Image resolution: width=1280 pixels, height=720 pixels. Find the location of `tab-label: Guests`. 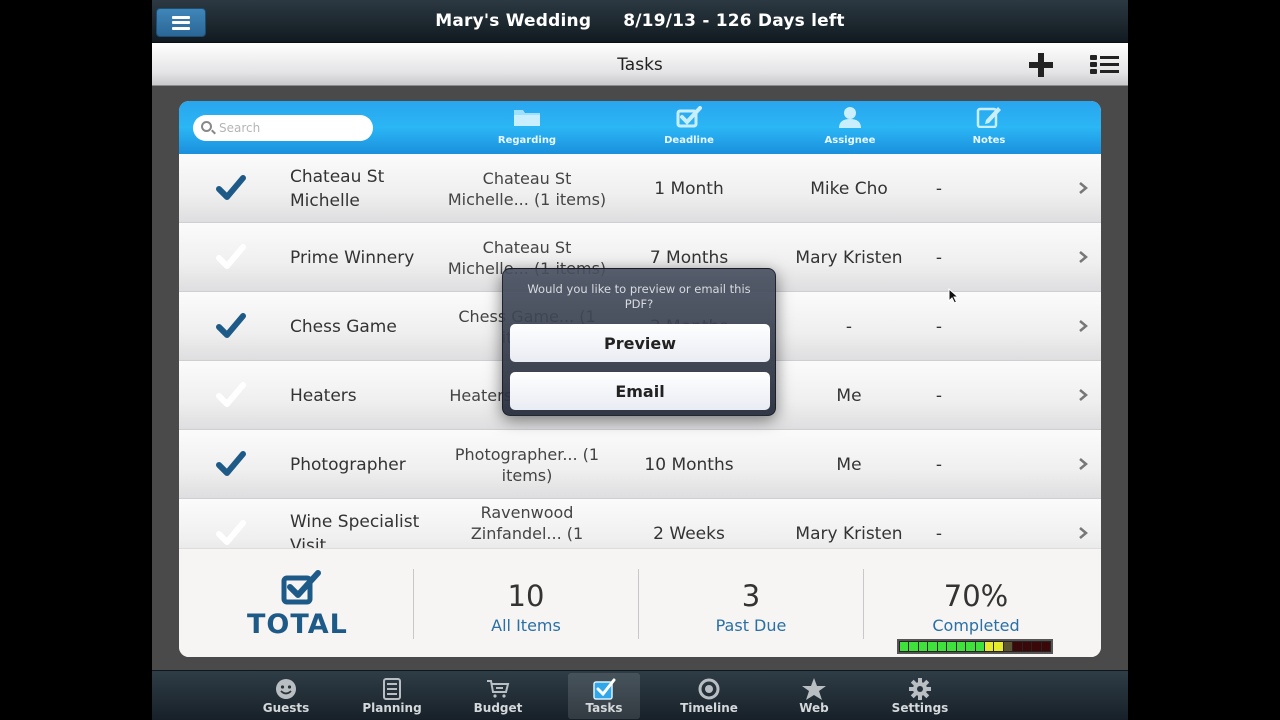

tab-label: Guests is located at coordinates (286, 708).